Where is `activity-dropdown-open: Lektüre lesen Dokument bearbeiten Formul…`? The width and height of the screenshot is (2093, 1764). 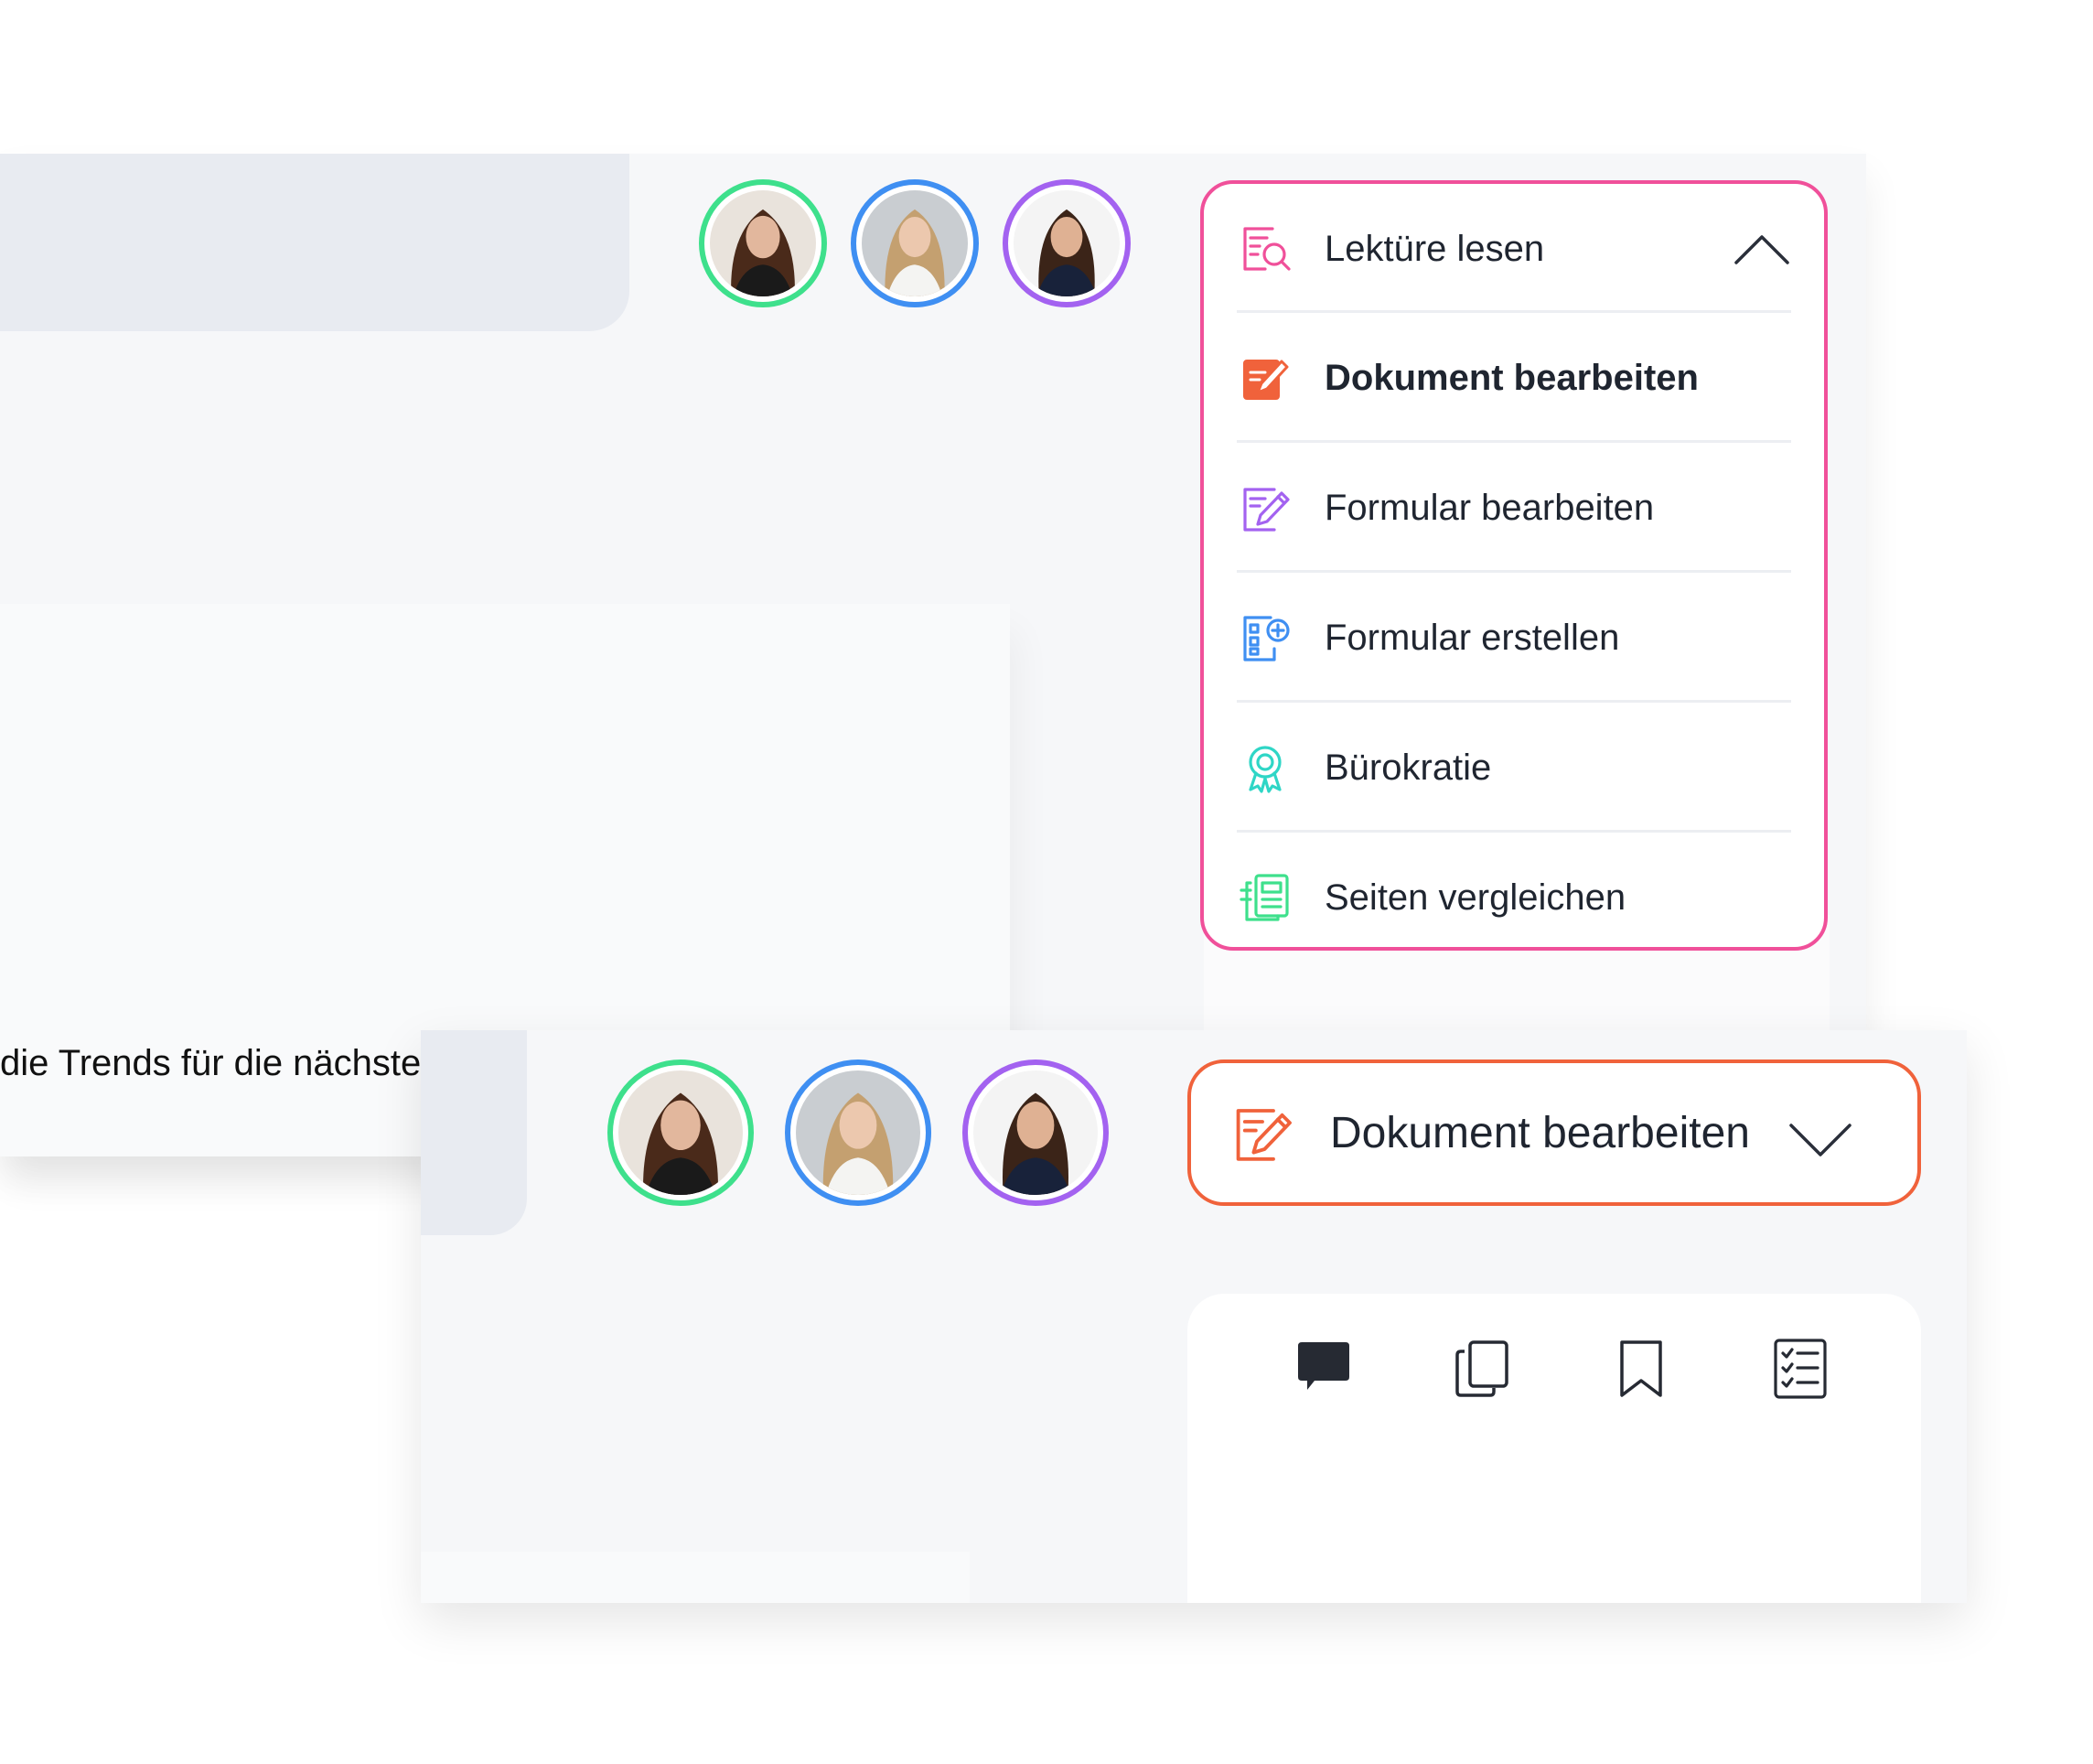
activity-dropdown-open: Lektüre lesen Dokument bearbeiten Formul… is located at coordinates (1514, 565).